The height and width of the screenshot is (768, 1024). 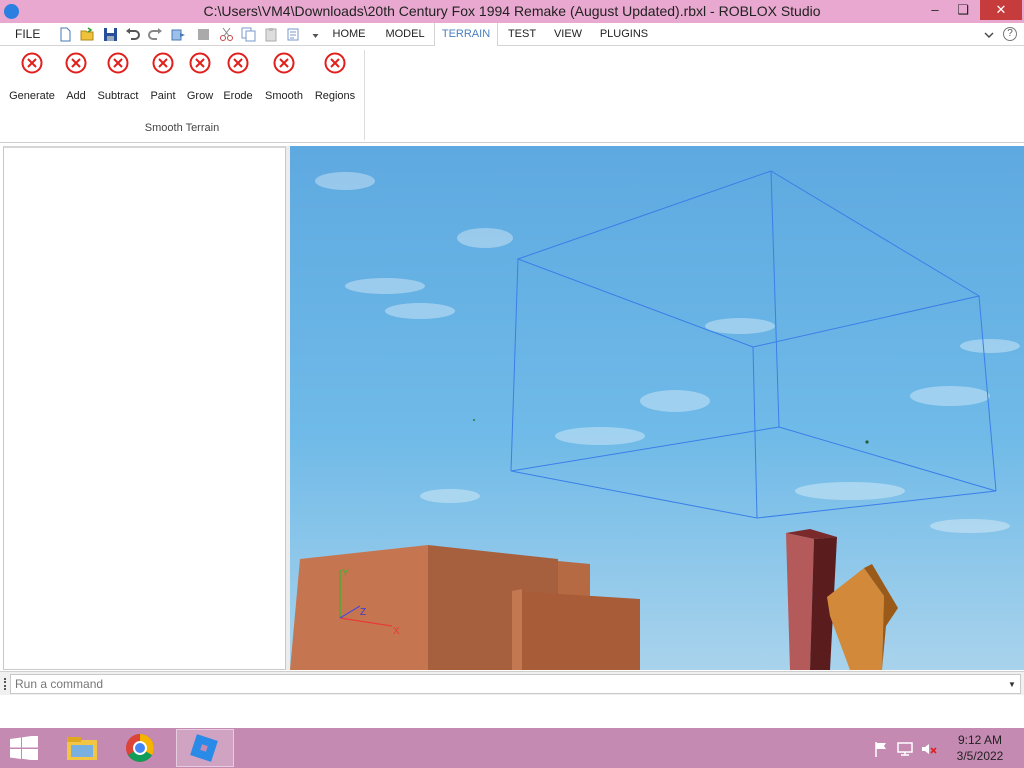 What do you see at coordinates (271, 34) in the screenshot?
I see `paste-icon` at bounding box center [271, 34].